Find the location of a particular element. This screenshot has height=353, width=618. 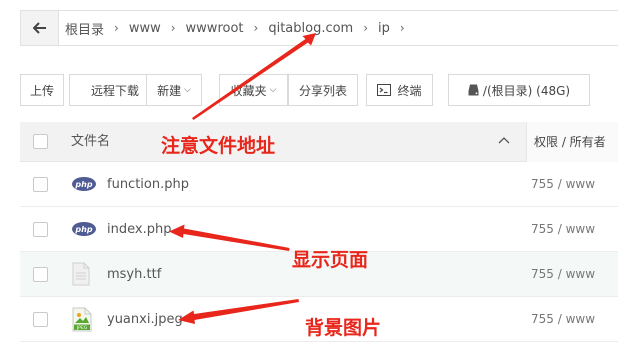

breadcrumb-item-www: www is located at coordinates (145, 28).